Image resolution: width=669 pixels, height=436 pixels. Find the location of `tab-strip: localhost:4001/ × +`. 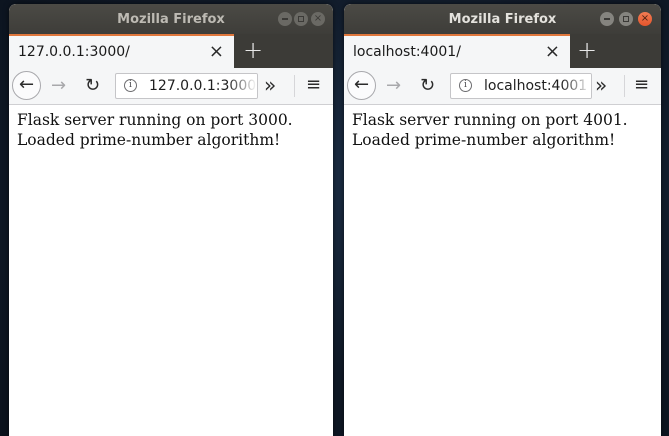

tab-strip: localhost:4001/ × + is located at coordinates (502, 51).